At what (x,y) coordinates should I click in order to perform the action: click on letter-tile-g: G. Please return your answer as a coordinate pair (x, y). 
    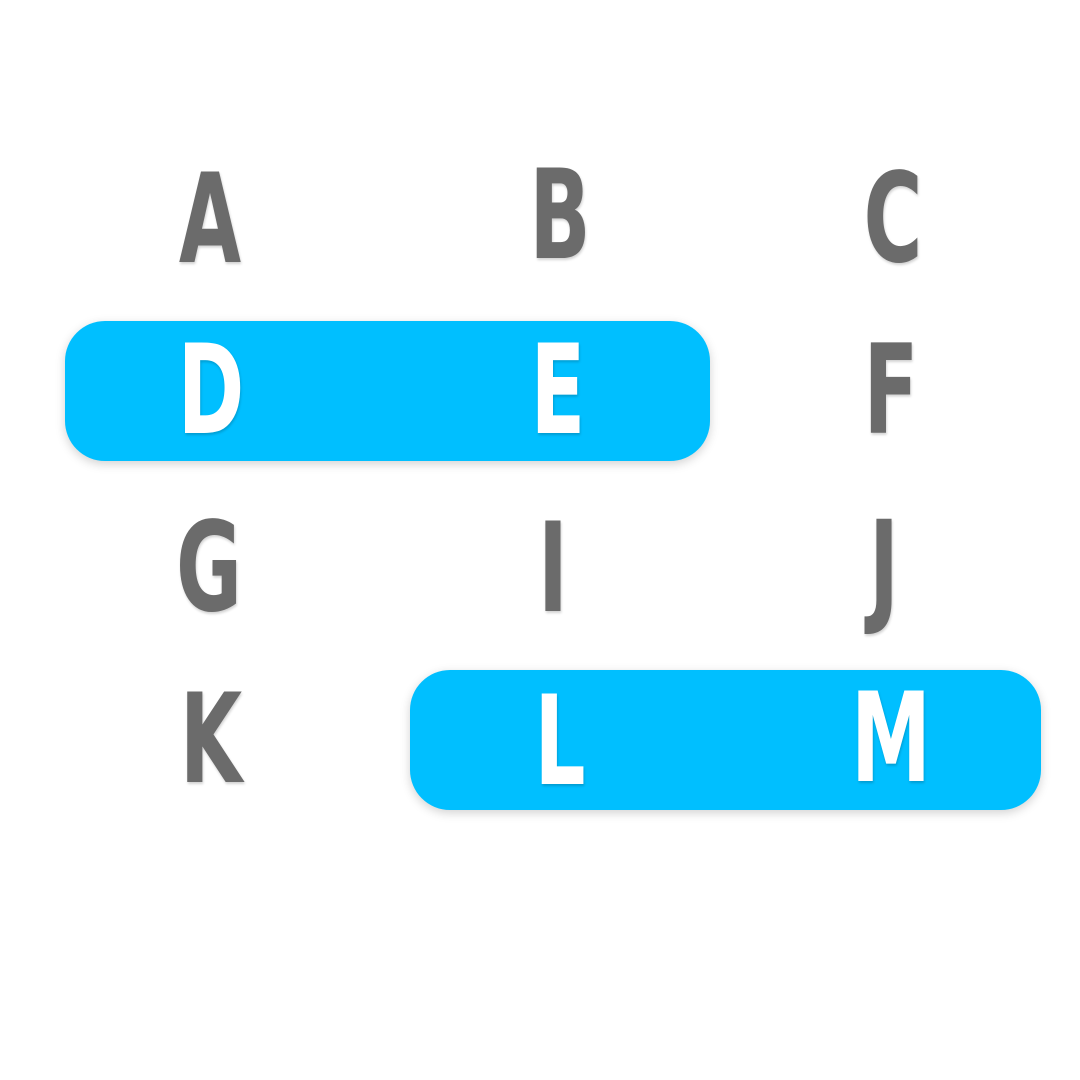
    Looking at the image, I should click on (208, 568).